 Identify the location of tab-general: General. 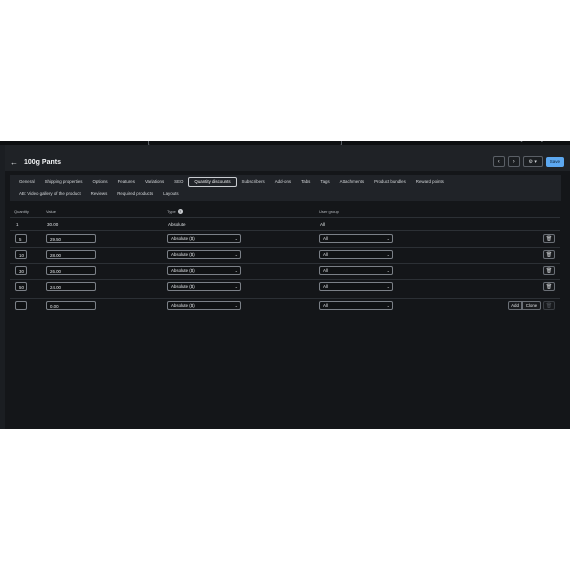
(27, 182).